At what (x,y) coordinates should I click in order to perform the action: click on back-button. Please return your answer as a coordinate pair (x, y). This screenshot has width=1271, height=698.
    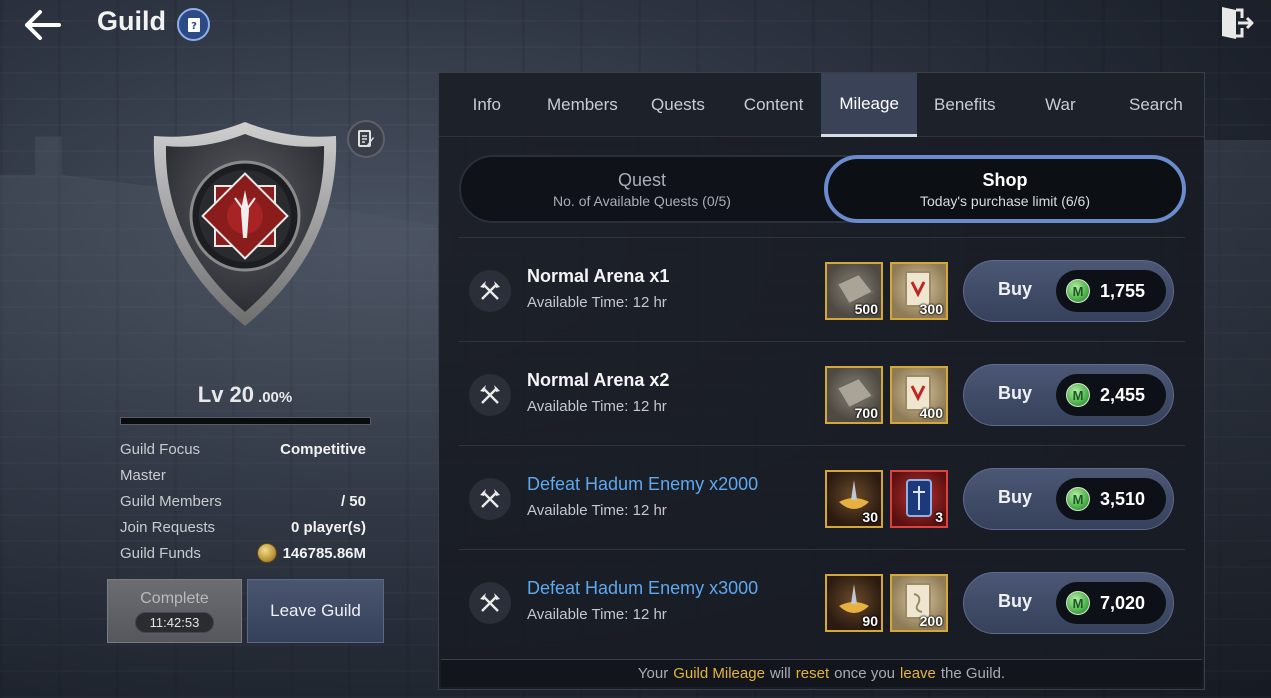
    Looking at the image, I should click on (42, 25).